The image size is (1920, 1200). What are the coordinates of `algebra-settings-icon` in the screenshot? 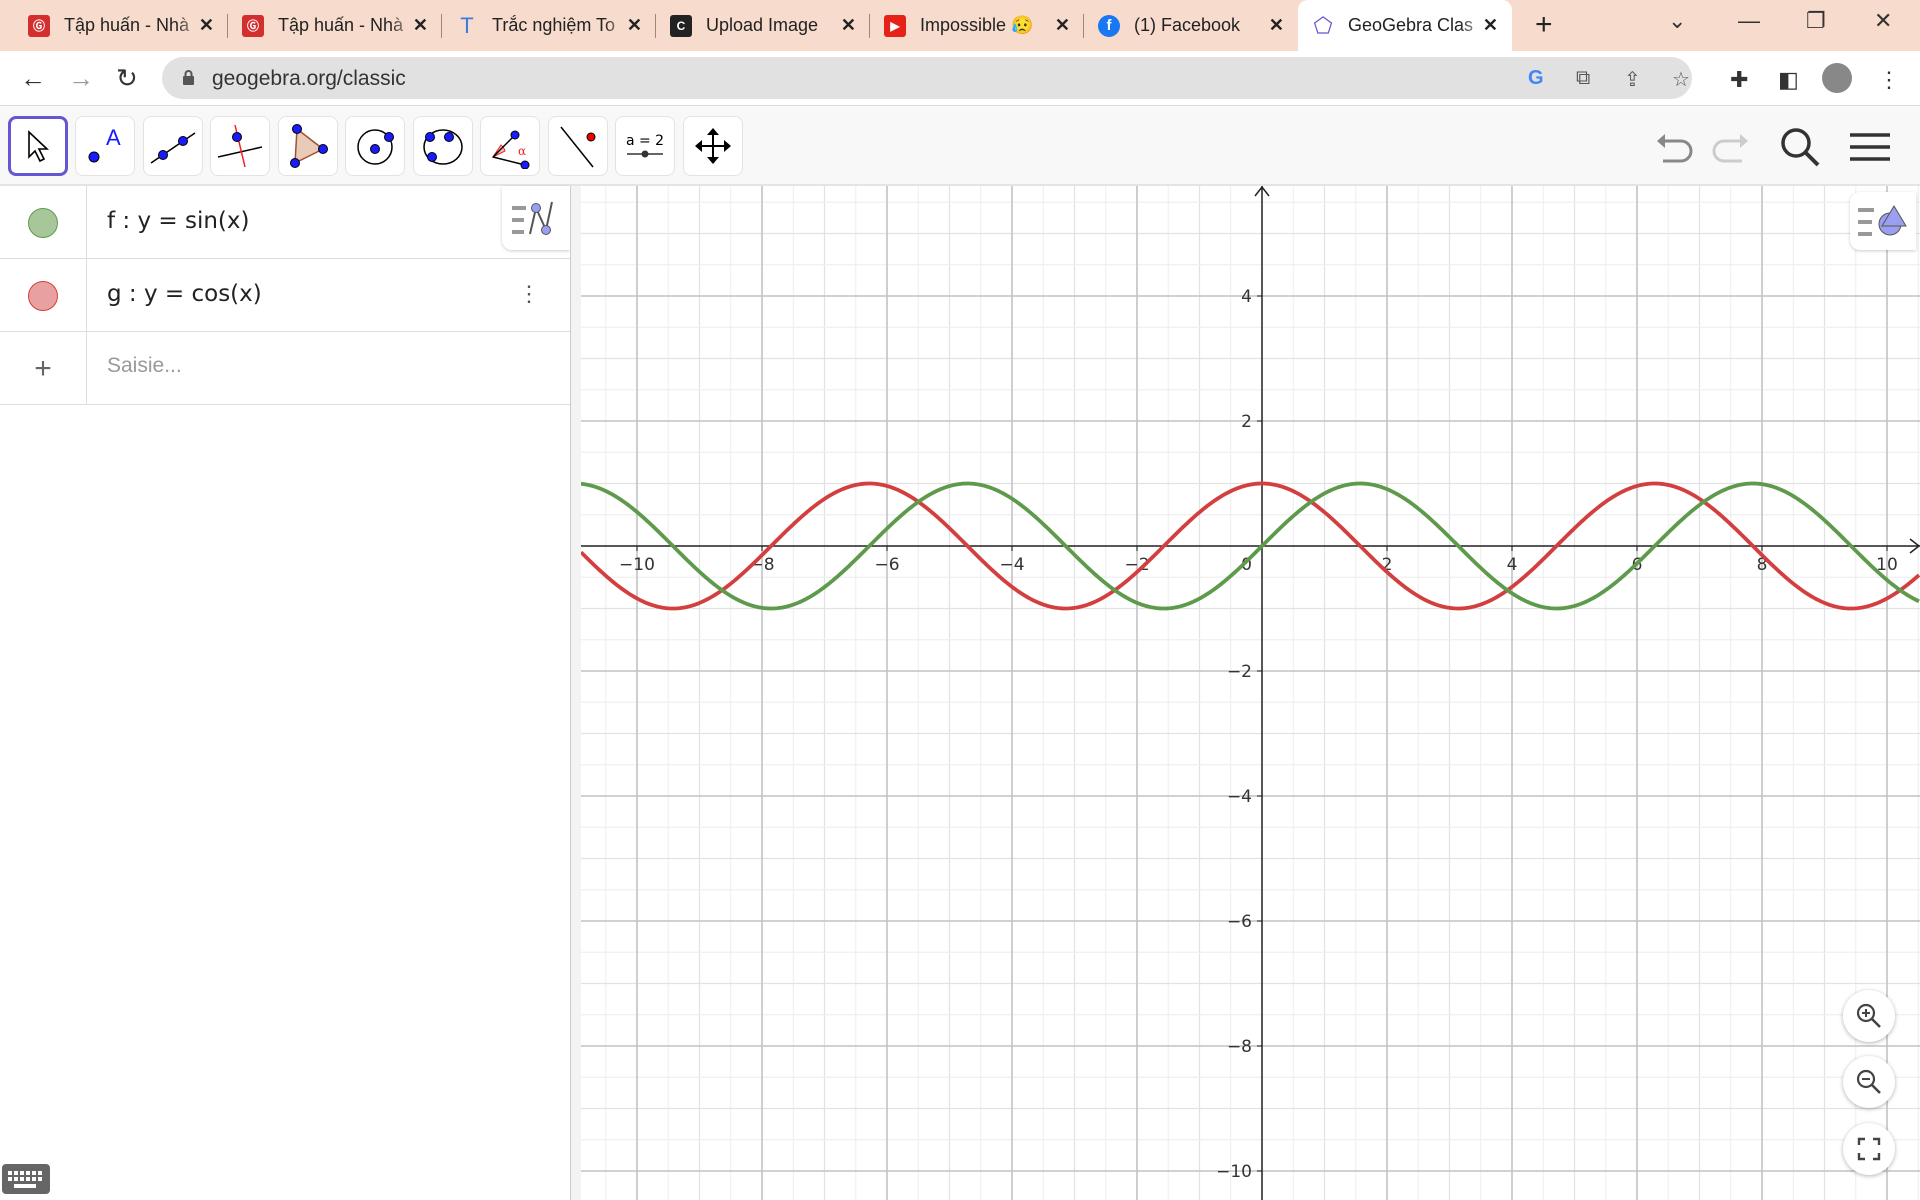 It's located at (532, 218).